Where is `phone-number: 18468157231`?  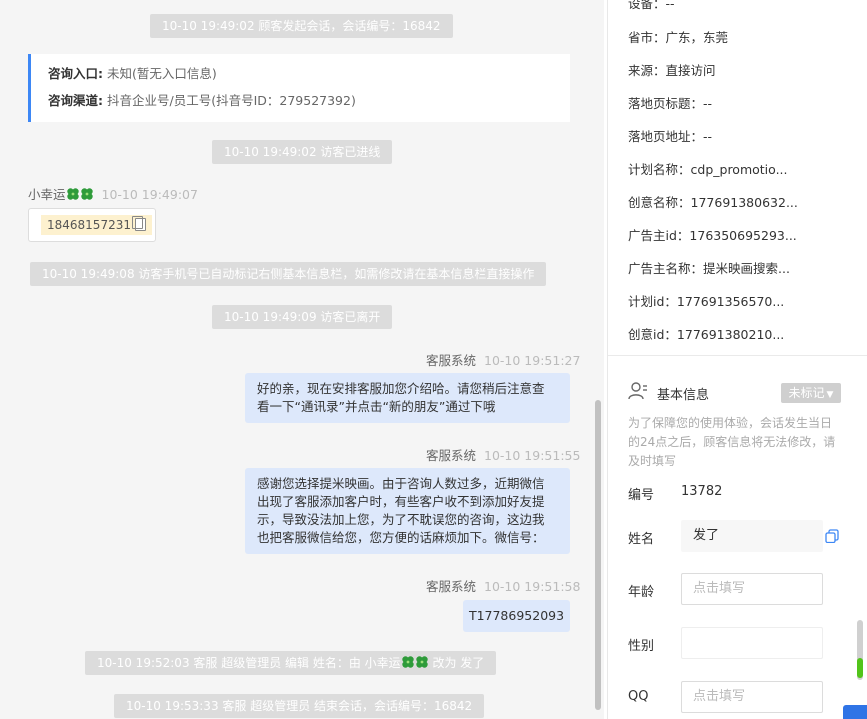
phone-number: 18468157231 is located at coordinates (89, 225).